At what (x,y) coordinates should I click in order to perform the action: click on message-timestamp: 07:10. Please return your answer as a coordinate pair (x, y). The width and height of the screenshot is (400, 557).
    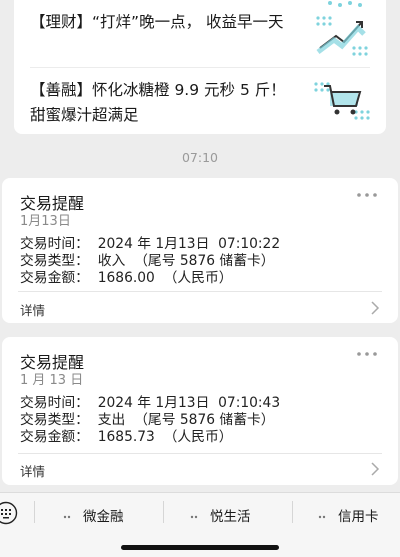
    Looking at the image, I should click on (200, 157).